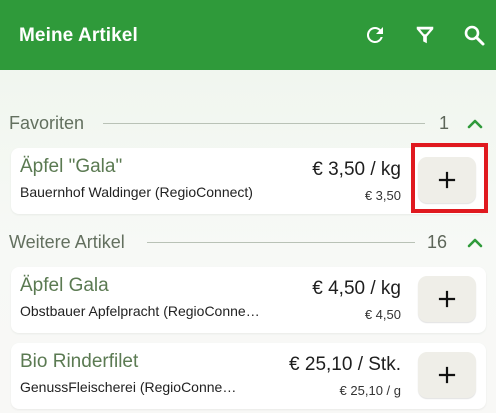  What do you see at coordinates (345, 364) in the screenshot?
I see `item-price: € 25,10 / Stk.` at bounding box center [345, 364].